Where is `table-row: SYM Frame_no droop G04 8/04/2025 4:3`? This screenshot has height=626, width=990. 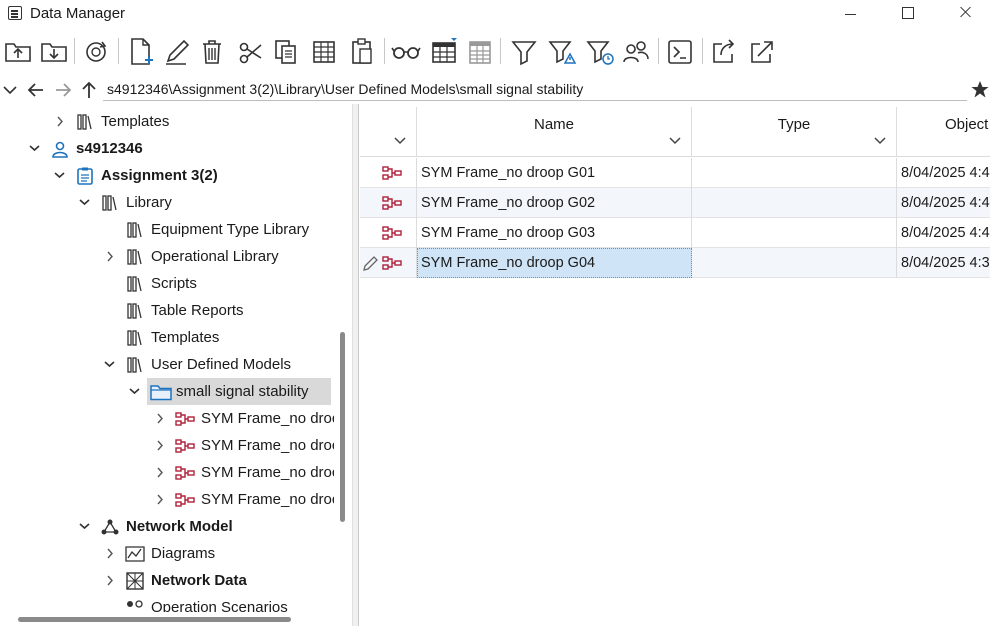 table-row: SYM Frame_no droop G04 8/04/2025 4:3 is located at coordinates (675, 263).